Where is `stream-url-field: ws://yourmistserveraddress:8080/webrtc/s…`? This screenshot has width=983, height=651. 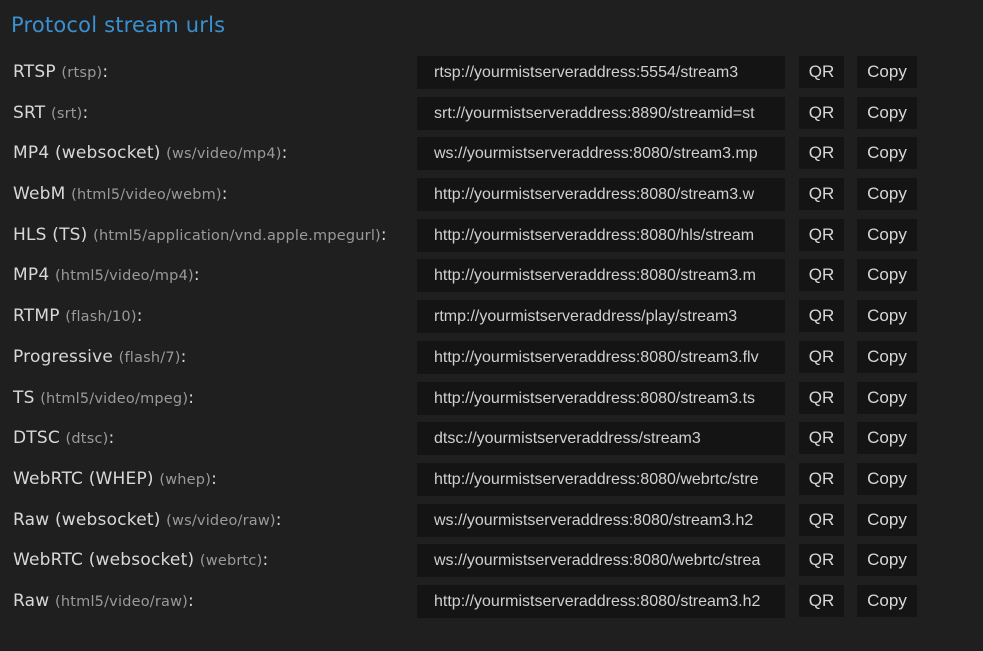 stream-url-field: ws://yourmistserveraddress:8080/webrtc/s… is located at coordinates (601, 561).